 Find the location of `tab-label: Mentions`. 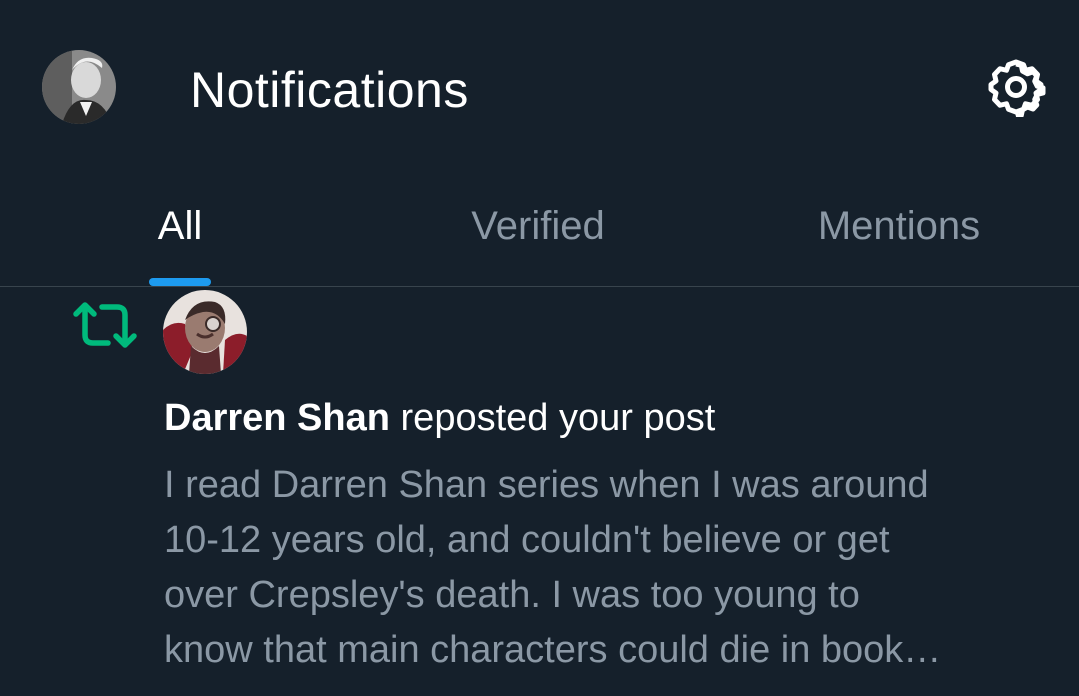

tab-label: Mentions is located at coordinates (899, 226).